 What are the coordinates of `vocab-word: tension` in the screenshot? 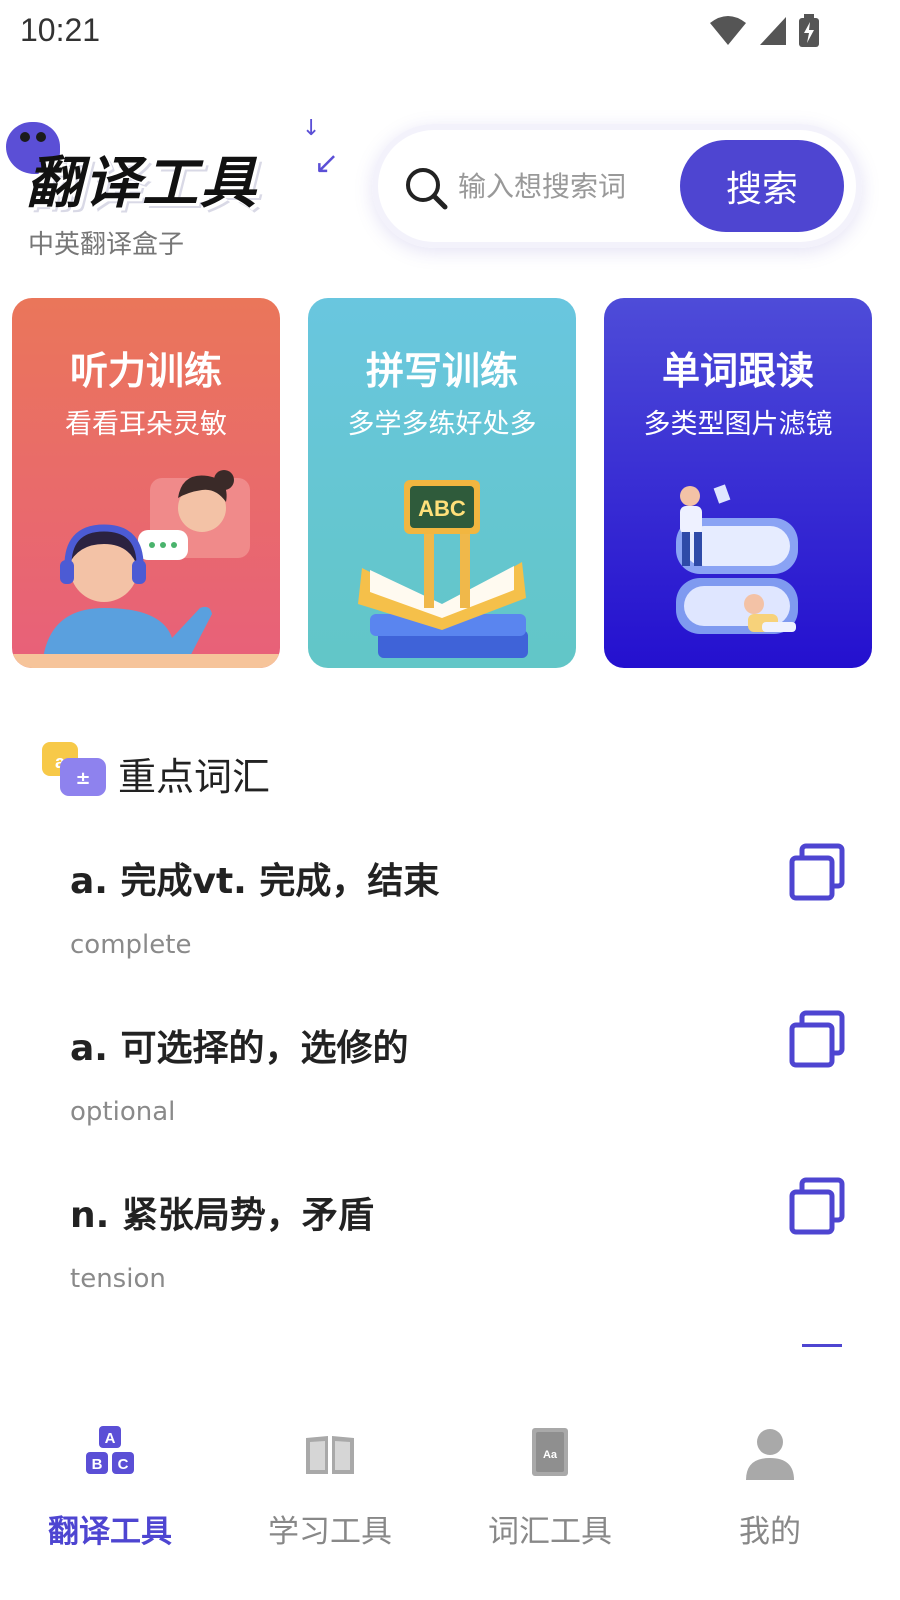 It's located at (118, 1279).